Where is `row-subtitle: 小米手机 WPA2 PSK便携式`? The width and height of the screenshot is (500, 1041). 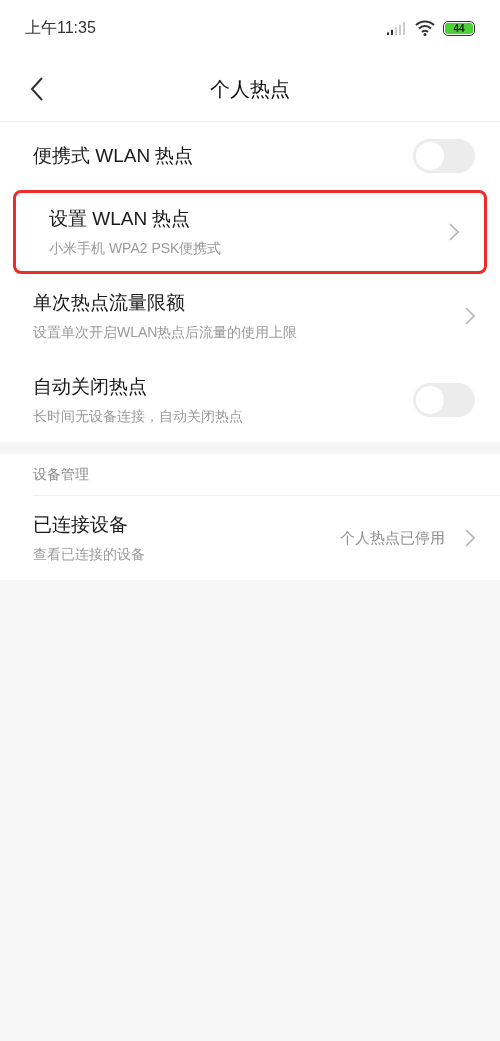 row-subtitle: 小米手机 WPA2 PSK便携式 is located at coordinates (135, 248).